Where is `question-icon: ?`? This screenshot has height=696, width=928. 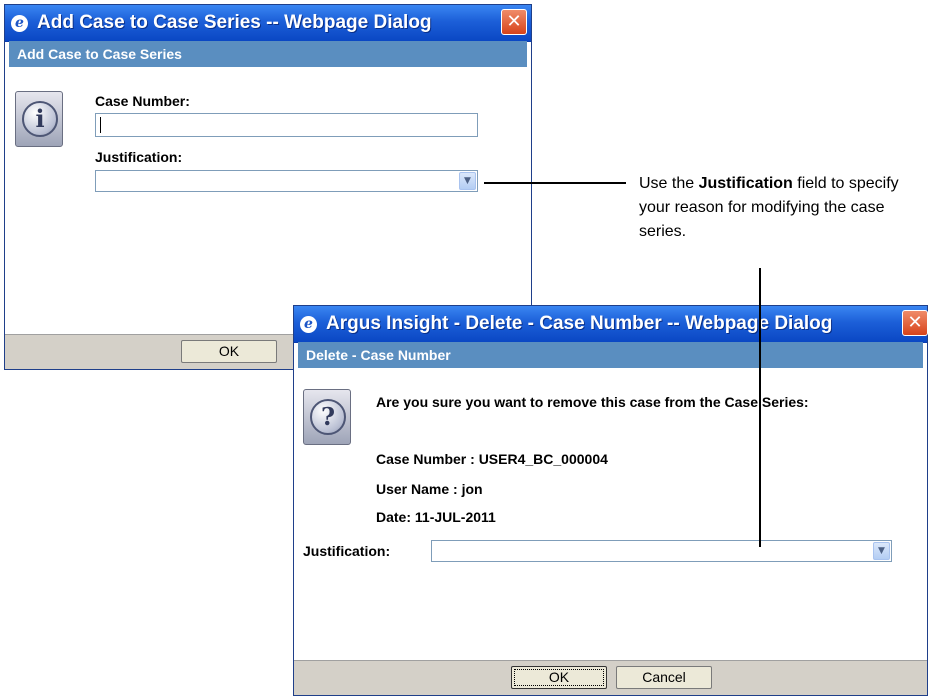
question-icon: ? is located at coordinates (327, 417).